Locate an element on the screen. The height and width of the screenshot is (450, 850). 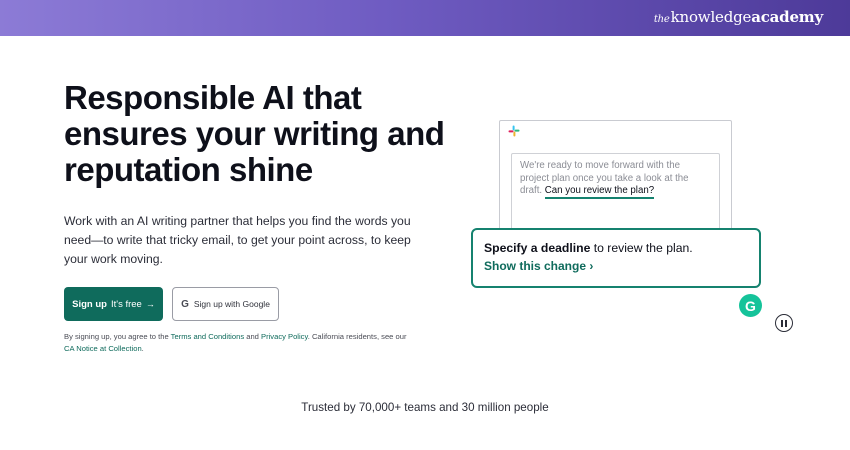
legal-text: . California residents, see our is located at coordinates (357, 336).